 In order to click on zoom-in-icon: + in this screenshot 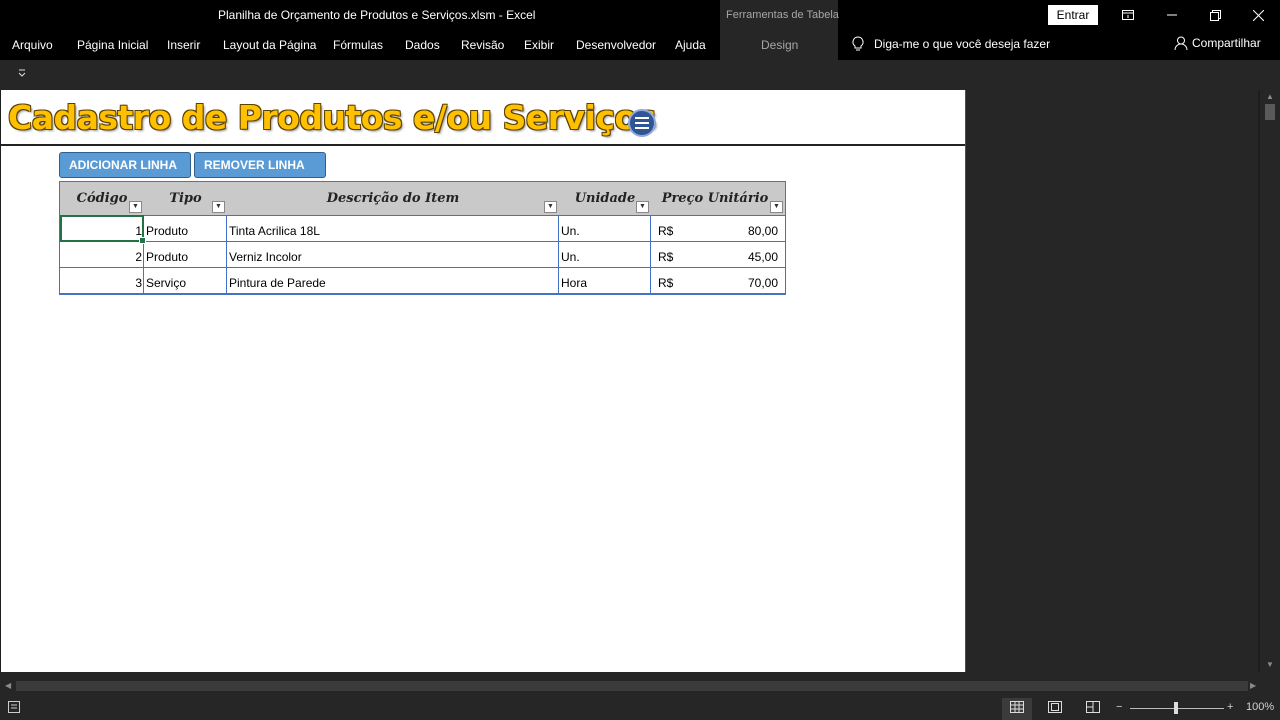, I will do `click(1230, 707)`.